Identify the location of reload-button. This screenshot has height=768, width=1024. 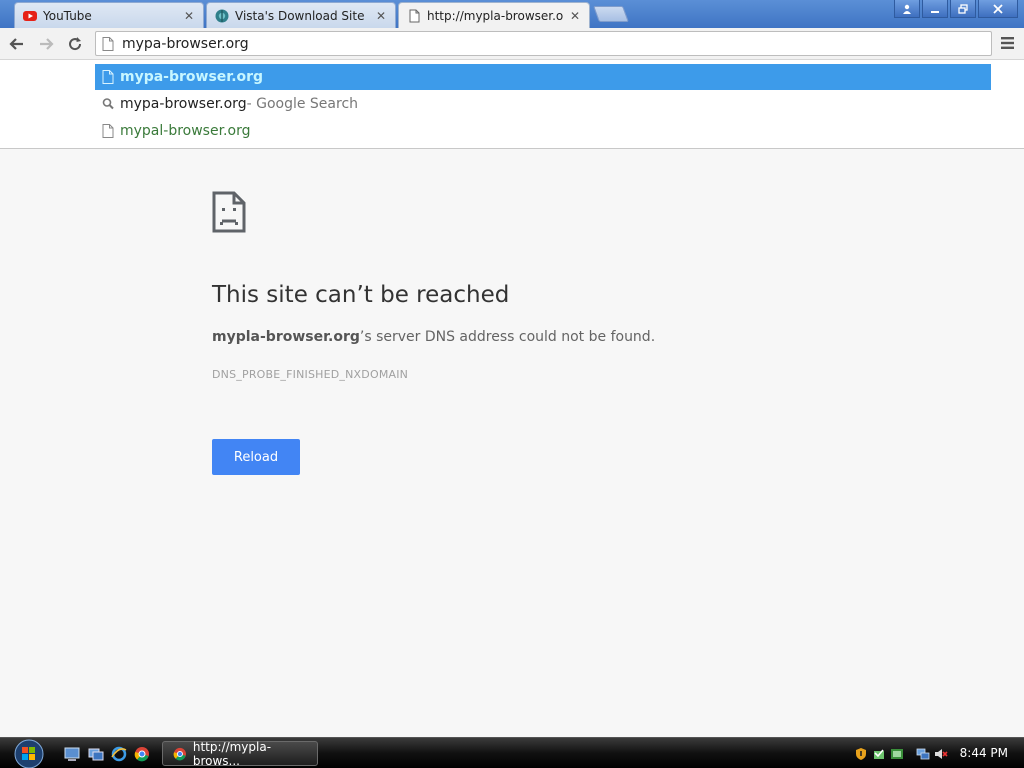
(75, 44).